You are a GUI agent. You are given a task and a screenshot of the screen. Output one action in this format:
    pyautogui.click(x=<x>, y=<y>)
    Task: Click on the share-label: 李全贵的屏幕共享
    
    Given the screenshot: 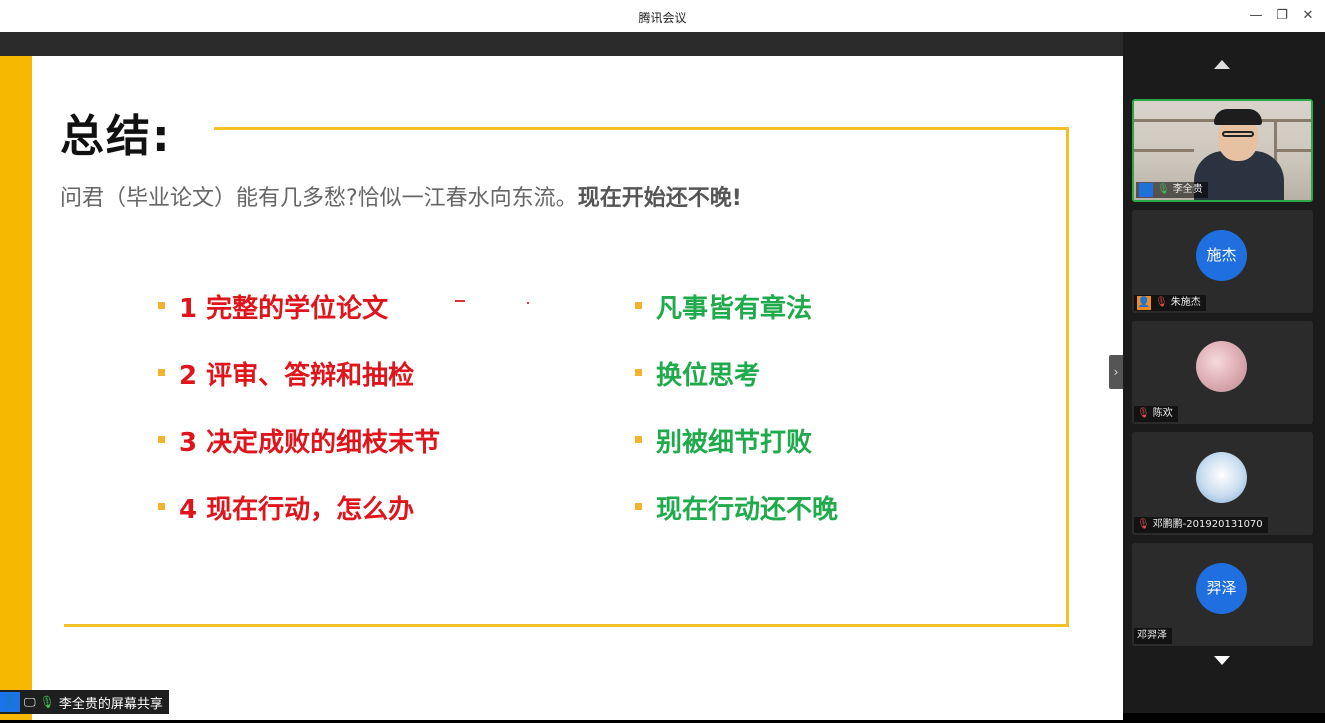 What is the action you would take?
    pyautogui.click(x=110, y=704)
    